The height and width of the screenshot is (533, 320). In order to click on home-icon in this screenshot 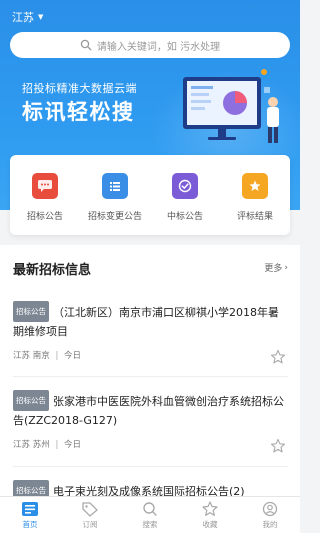, I will do `click(30, 508)`.